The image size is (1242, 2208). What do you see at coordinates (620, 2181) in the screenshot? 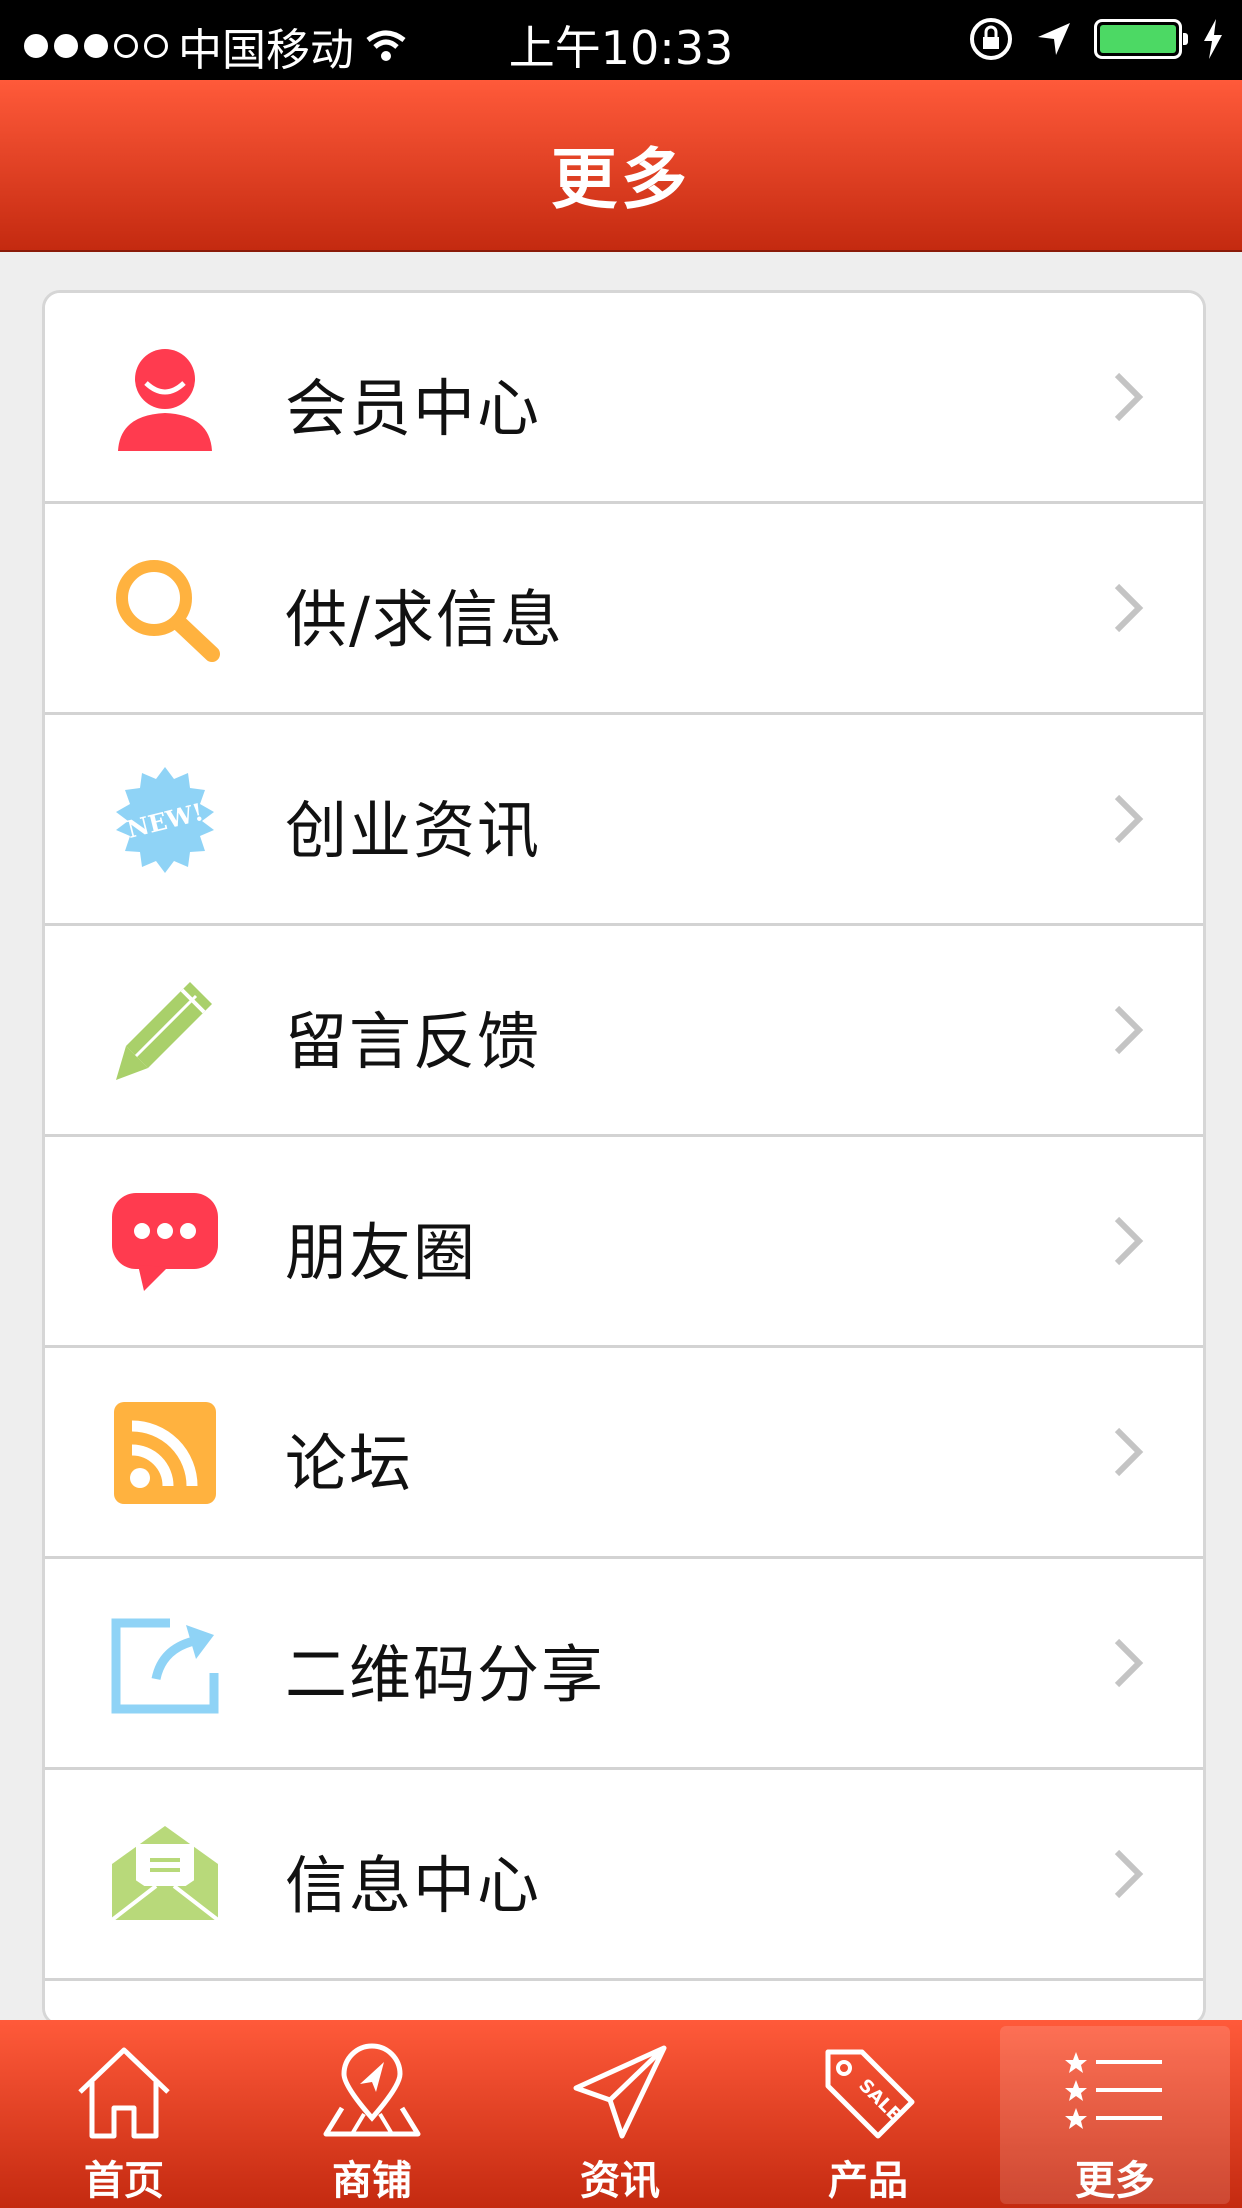
I see `tab-label: 资讯` at bounding box center [620, 2181].